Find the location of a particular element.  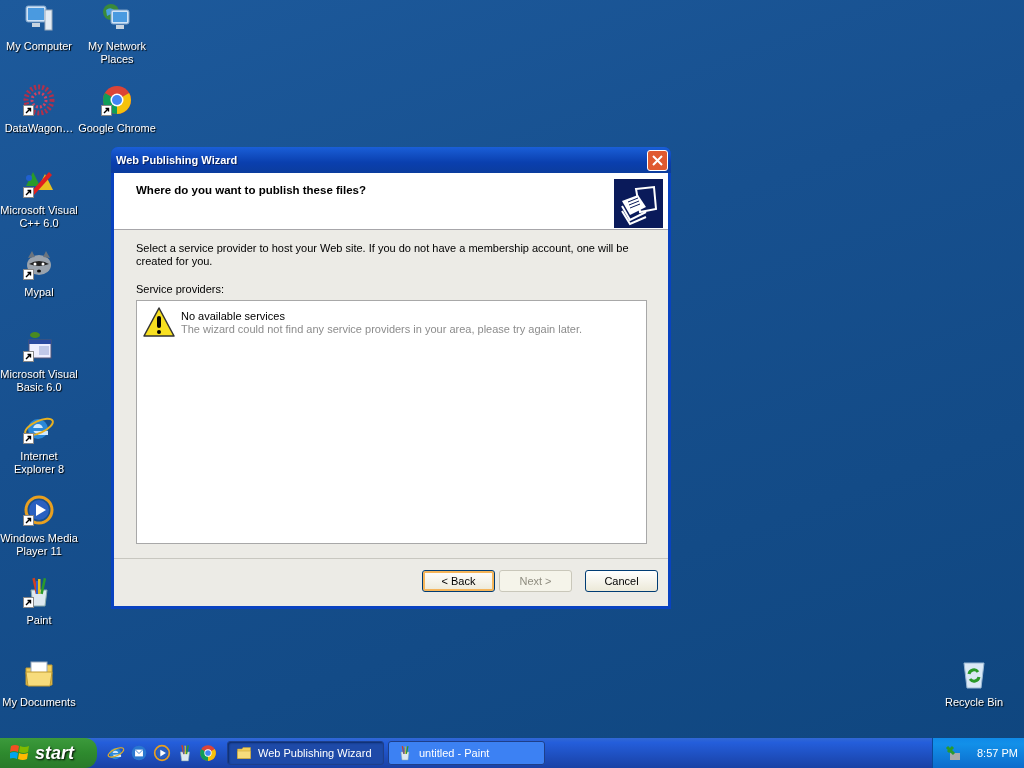

wizard-heading: Where do you want to publish these files? is located at coordinates (251, 190).